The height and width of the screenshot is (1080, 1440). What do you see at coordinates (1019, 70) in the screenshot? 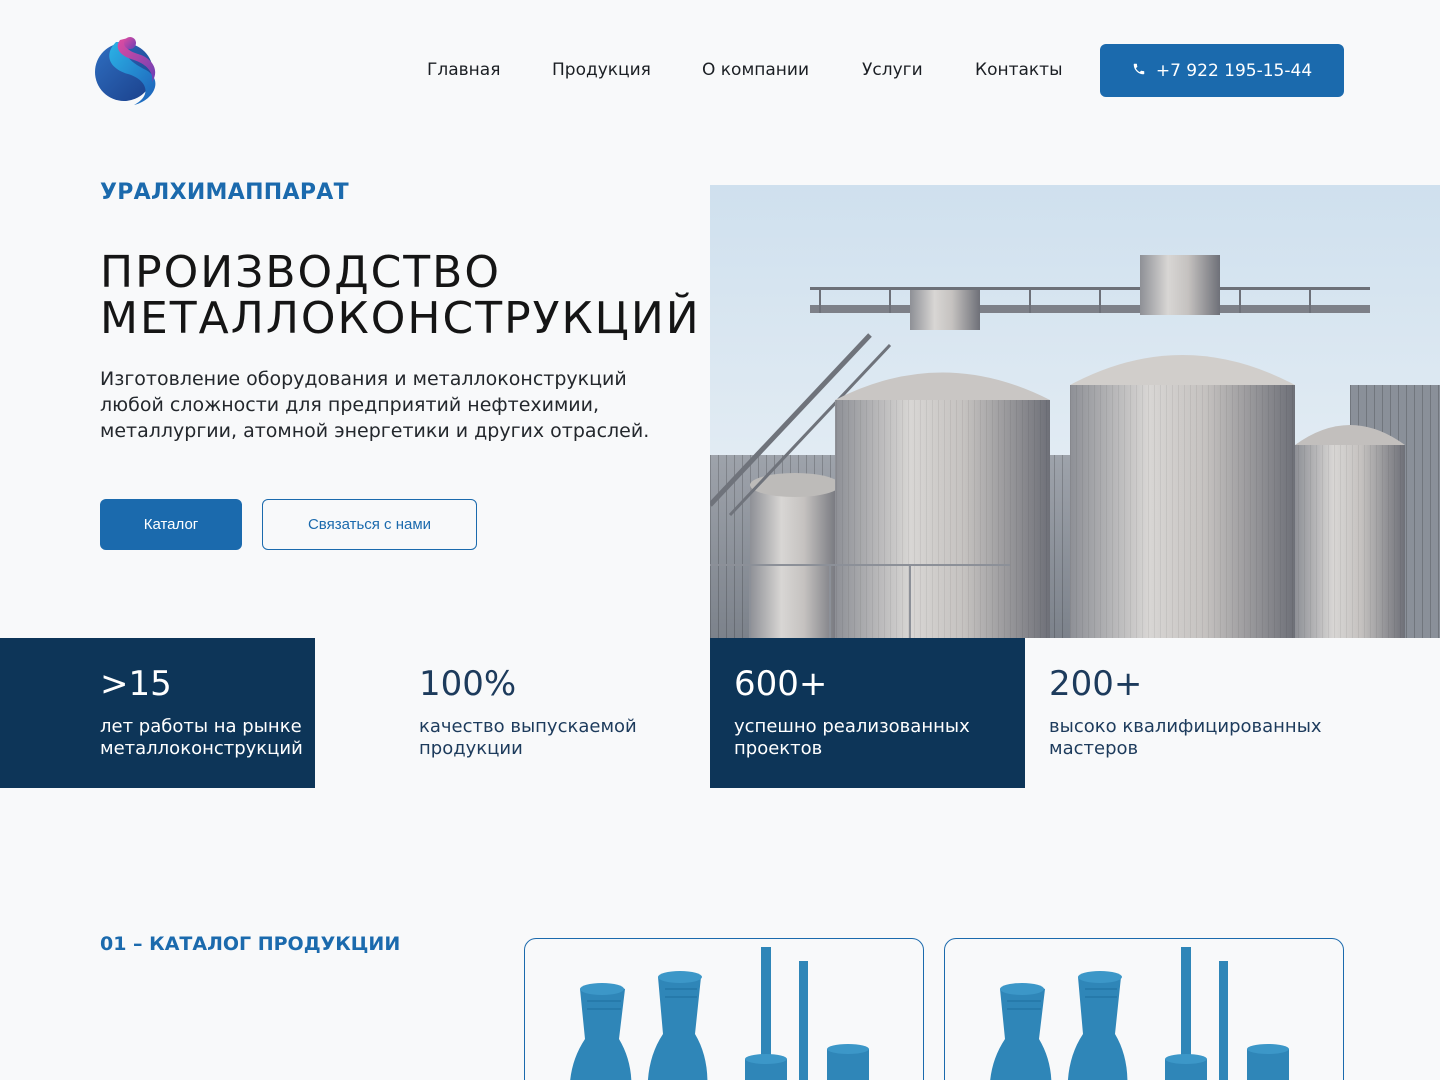
I see `nav-item-contacts: Контакты` at bounding box center [1019, 70].